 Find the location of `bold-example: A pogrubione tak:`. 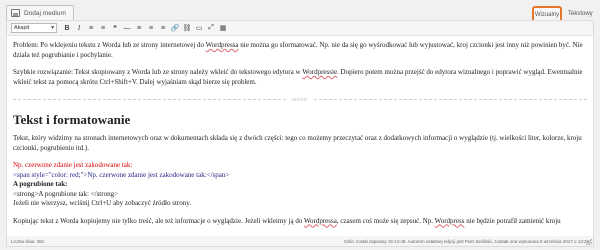

bold-example: A pogrubione tak: is located at coordinates (40, 184).